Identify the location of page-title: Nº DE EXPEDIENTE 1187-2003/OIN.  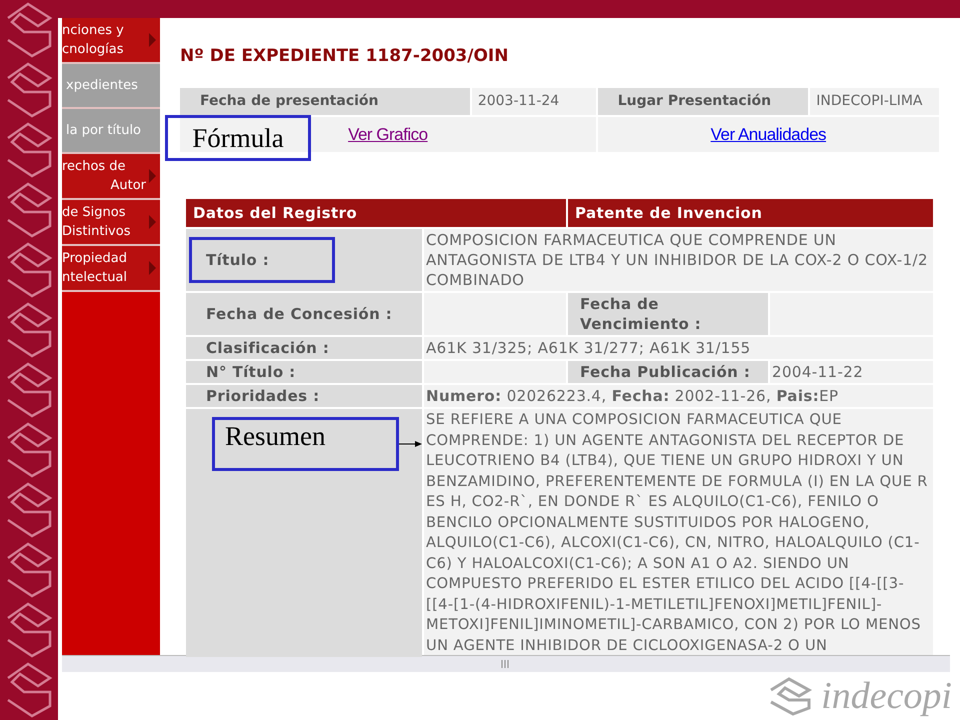
(345, 56).